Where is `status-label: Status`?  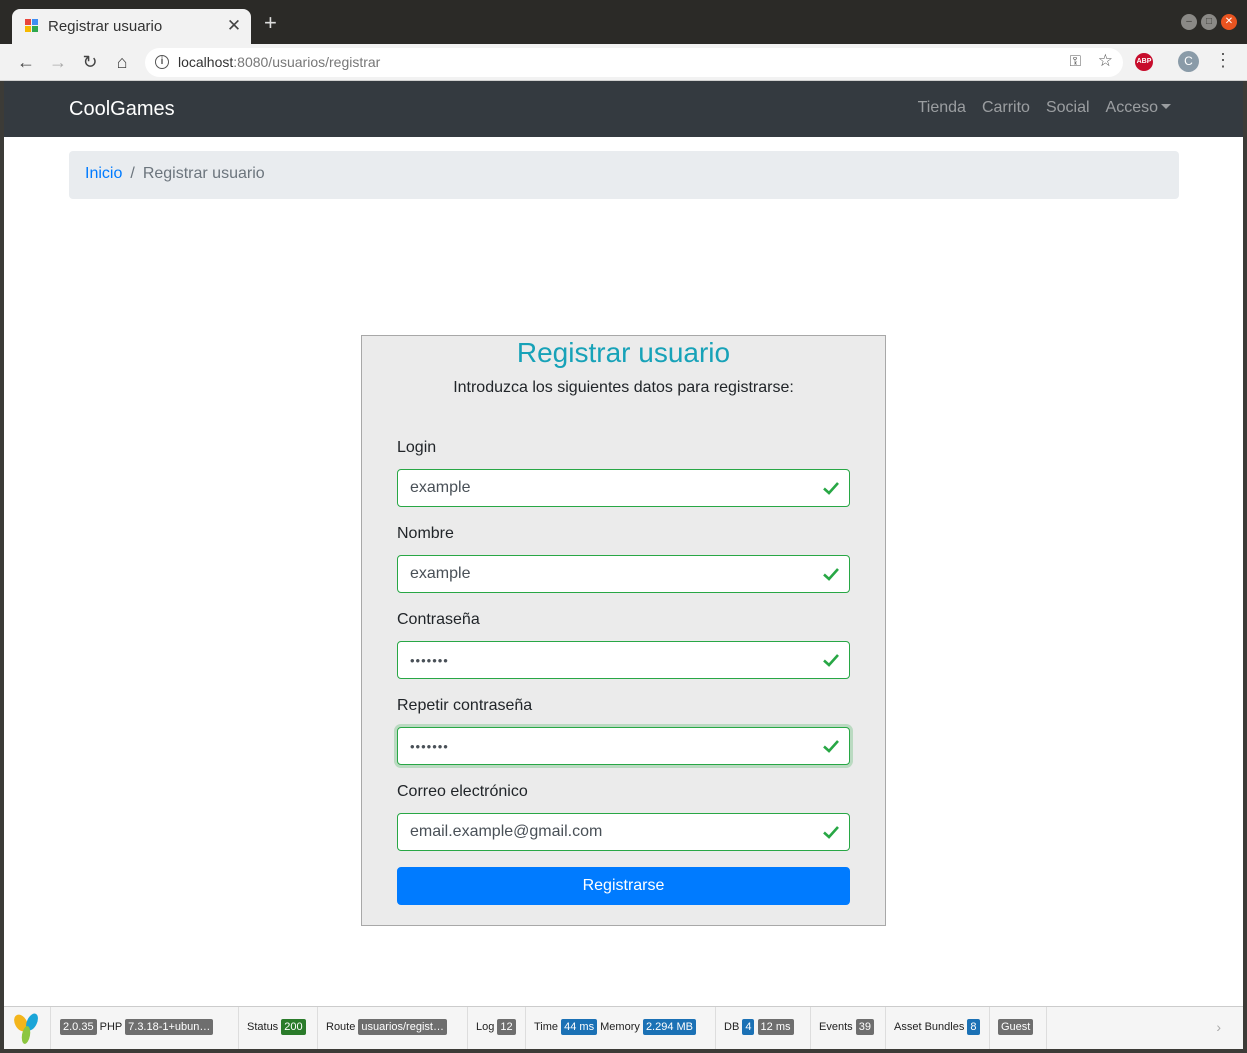
status-label: Status is located at coordinates (263, 1027).